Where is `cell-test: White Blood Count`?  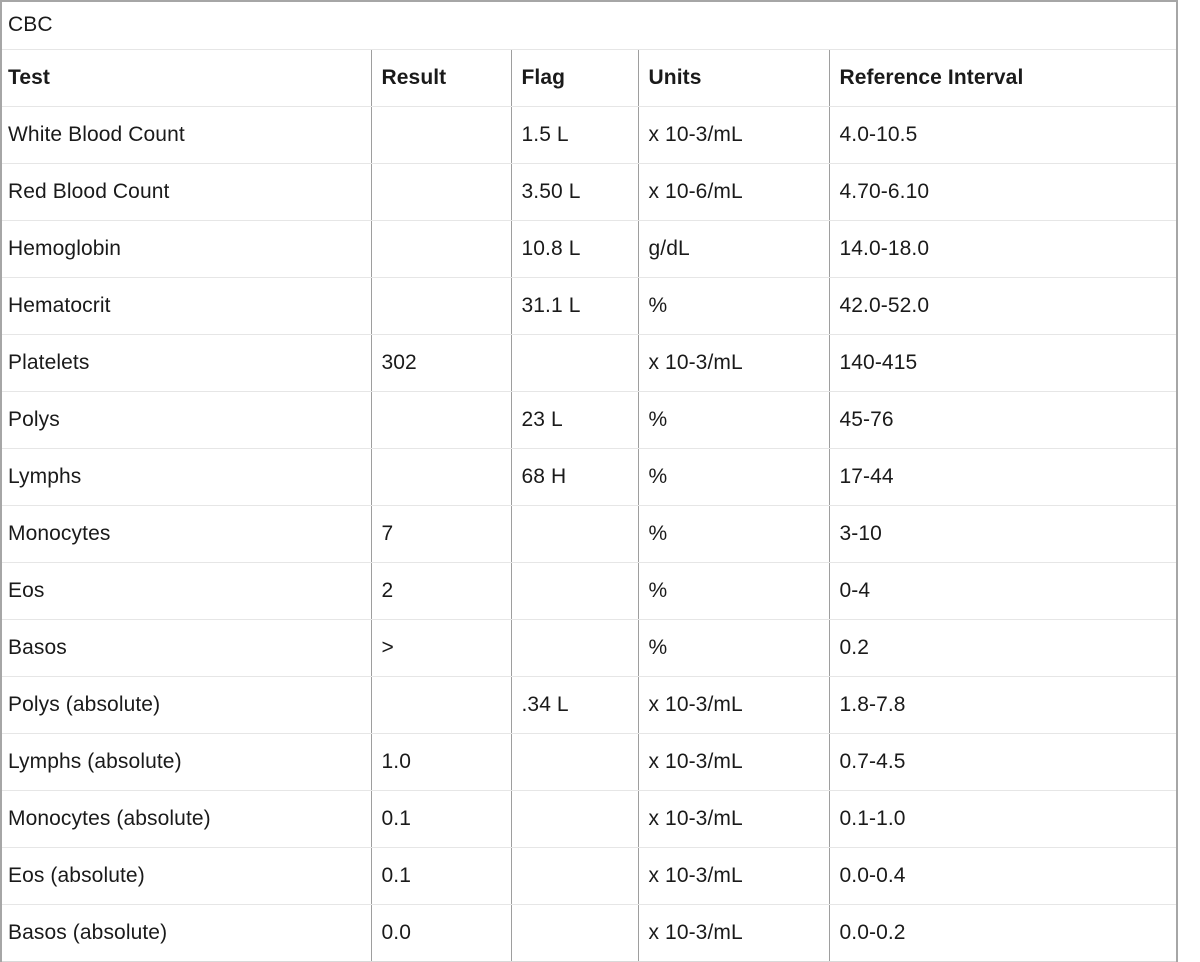 cell-test: White Blood Count is located at coordinates (186, 135).